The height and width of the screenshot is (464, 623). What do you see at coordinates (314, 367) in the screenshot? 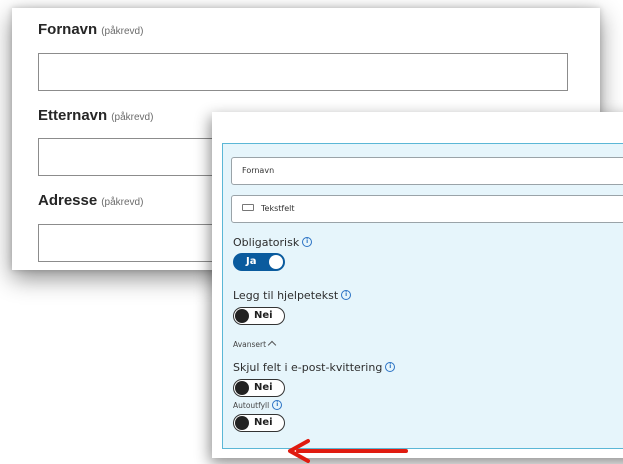
I see `hide-in-receipt-label: Skjul felt i e-post-kvittering i` at bounding box center [314, 367].